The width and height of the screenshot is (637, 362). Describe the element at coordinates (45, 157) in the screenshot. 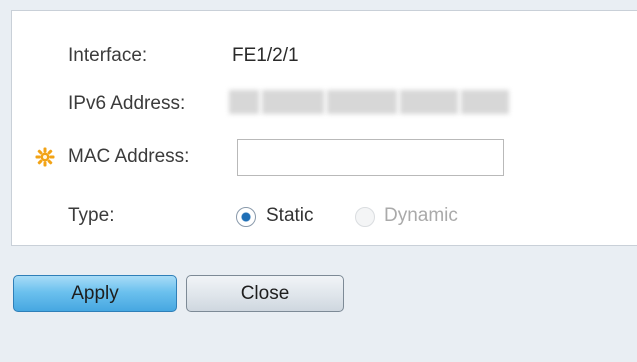

I see `required-asterisk-icon` at that location.